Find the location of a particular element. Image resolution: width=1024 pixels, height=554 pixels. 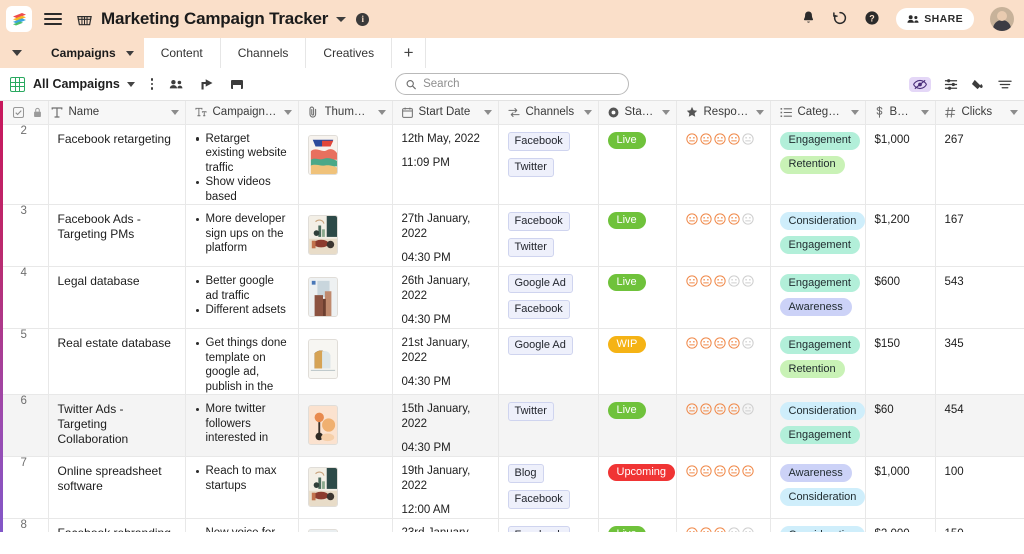

column-header-clicks: Clicks is located at coordinates (979, 113).